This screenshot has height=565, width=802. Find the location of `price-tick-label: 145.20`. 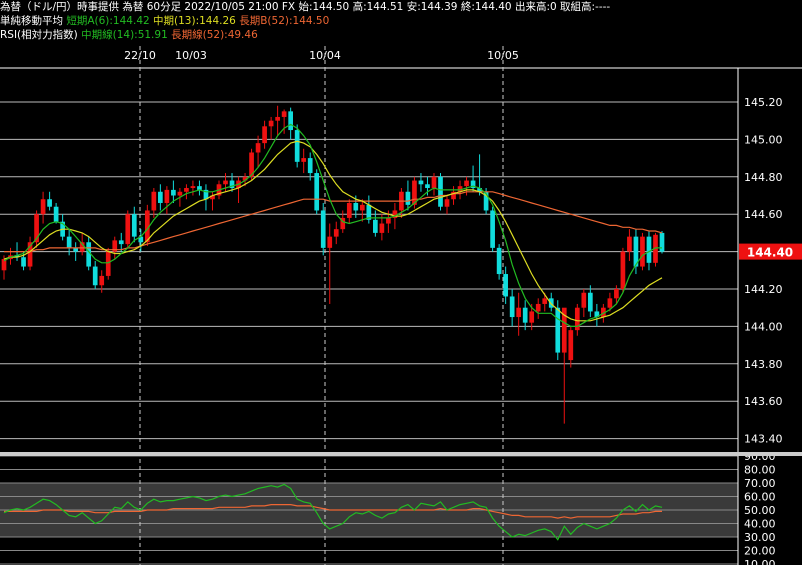

price-tick-label: 145.20 is located at coordinates (763, 102).